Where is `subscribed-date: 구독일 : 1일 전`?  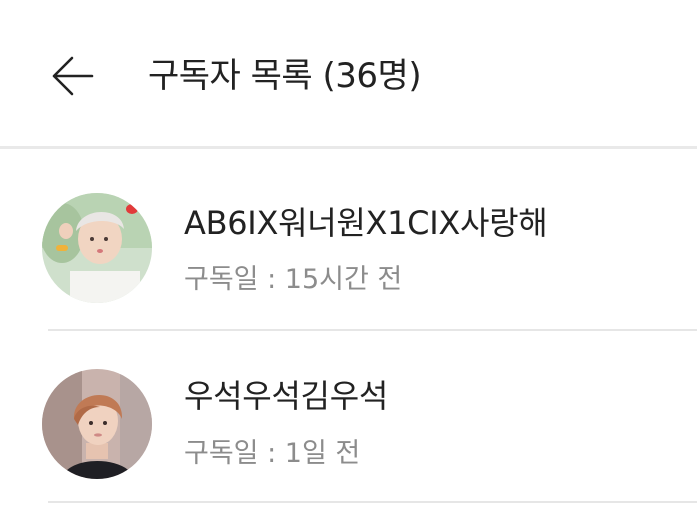 subscribed-date: 구독일 : 1일 전 is located at coordinates (272, 453).